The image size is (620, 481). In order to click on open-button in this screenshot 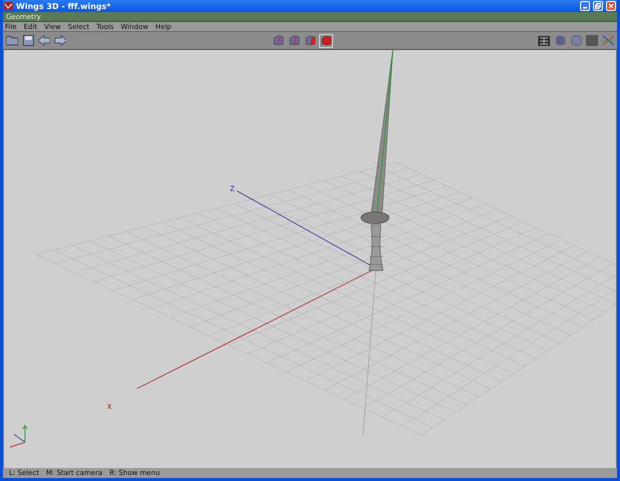, I will do `click(12, 41)`.